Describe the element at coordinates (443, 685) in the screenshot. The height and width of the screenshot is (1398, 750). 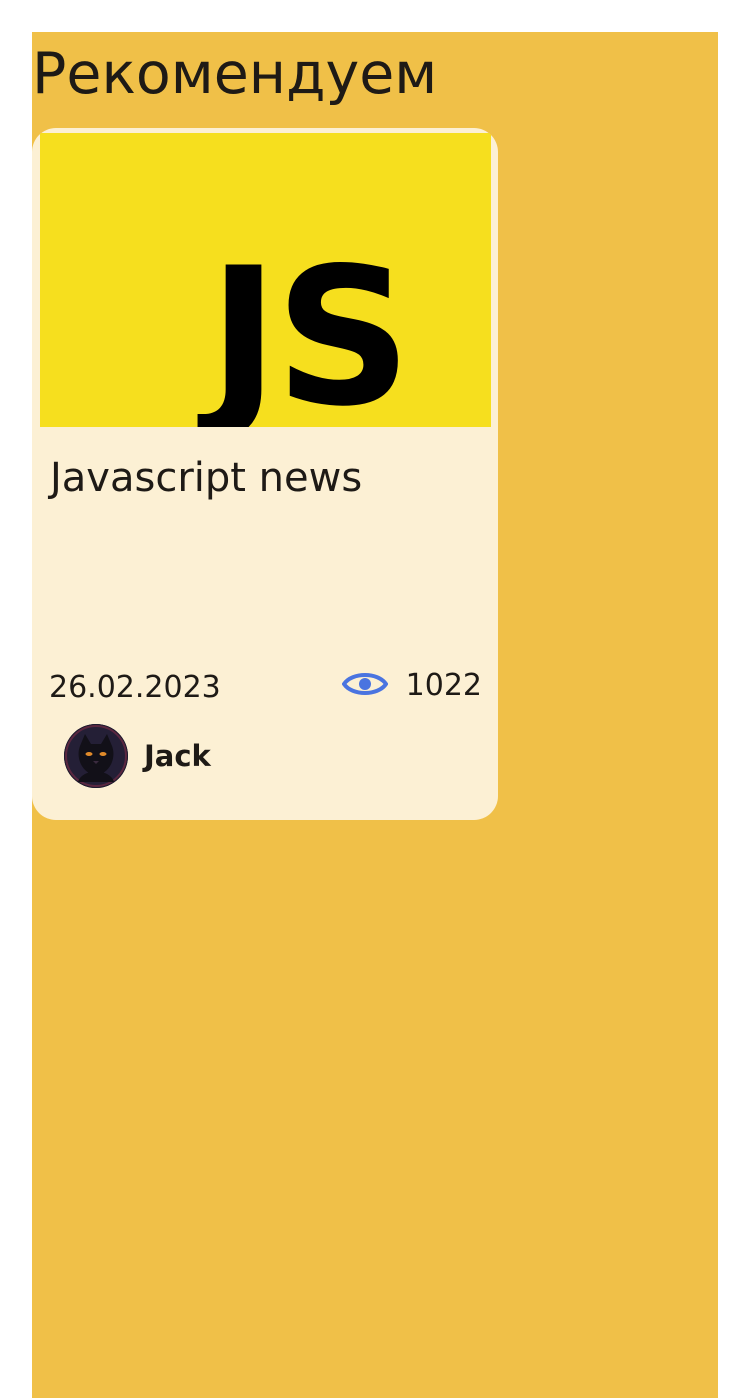
I see `views-count: 1022` at that location.